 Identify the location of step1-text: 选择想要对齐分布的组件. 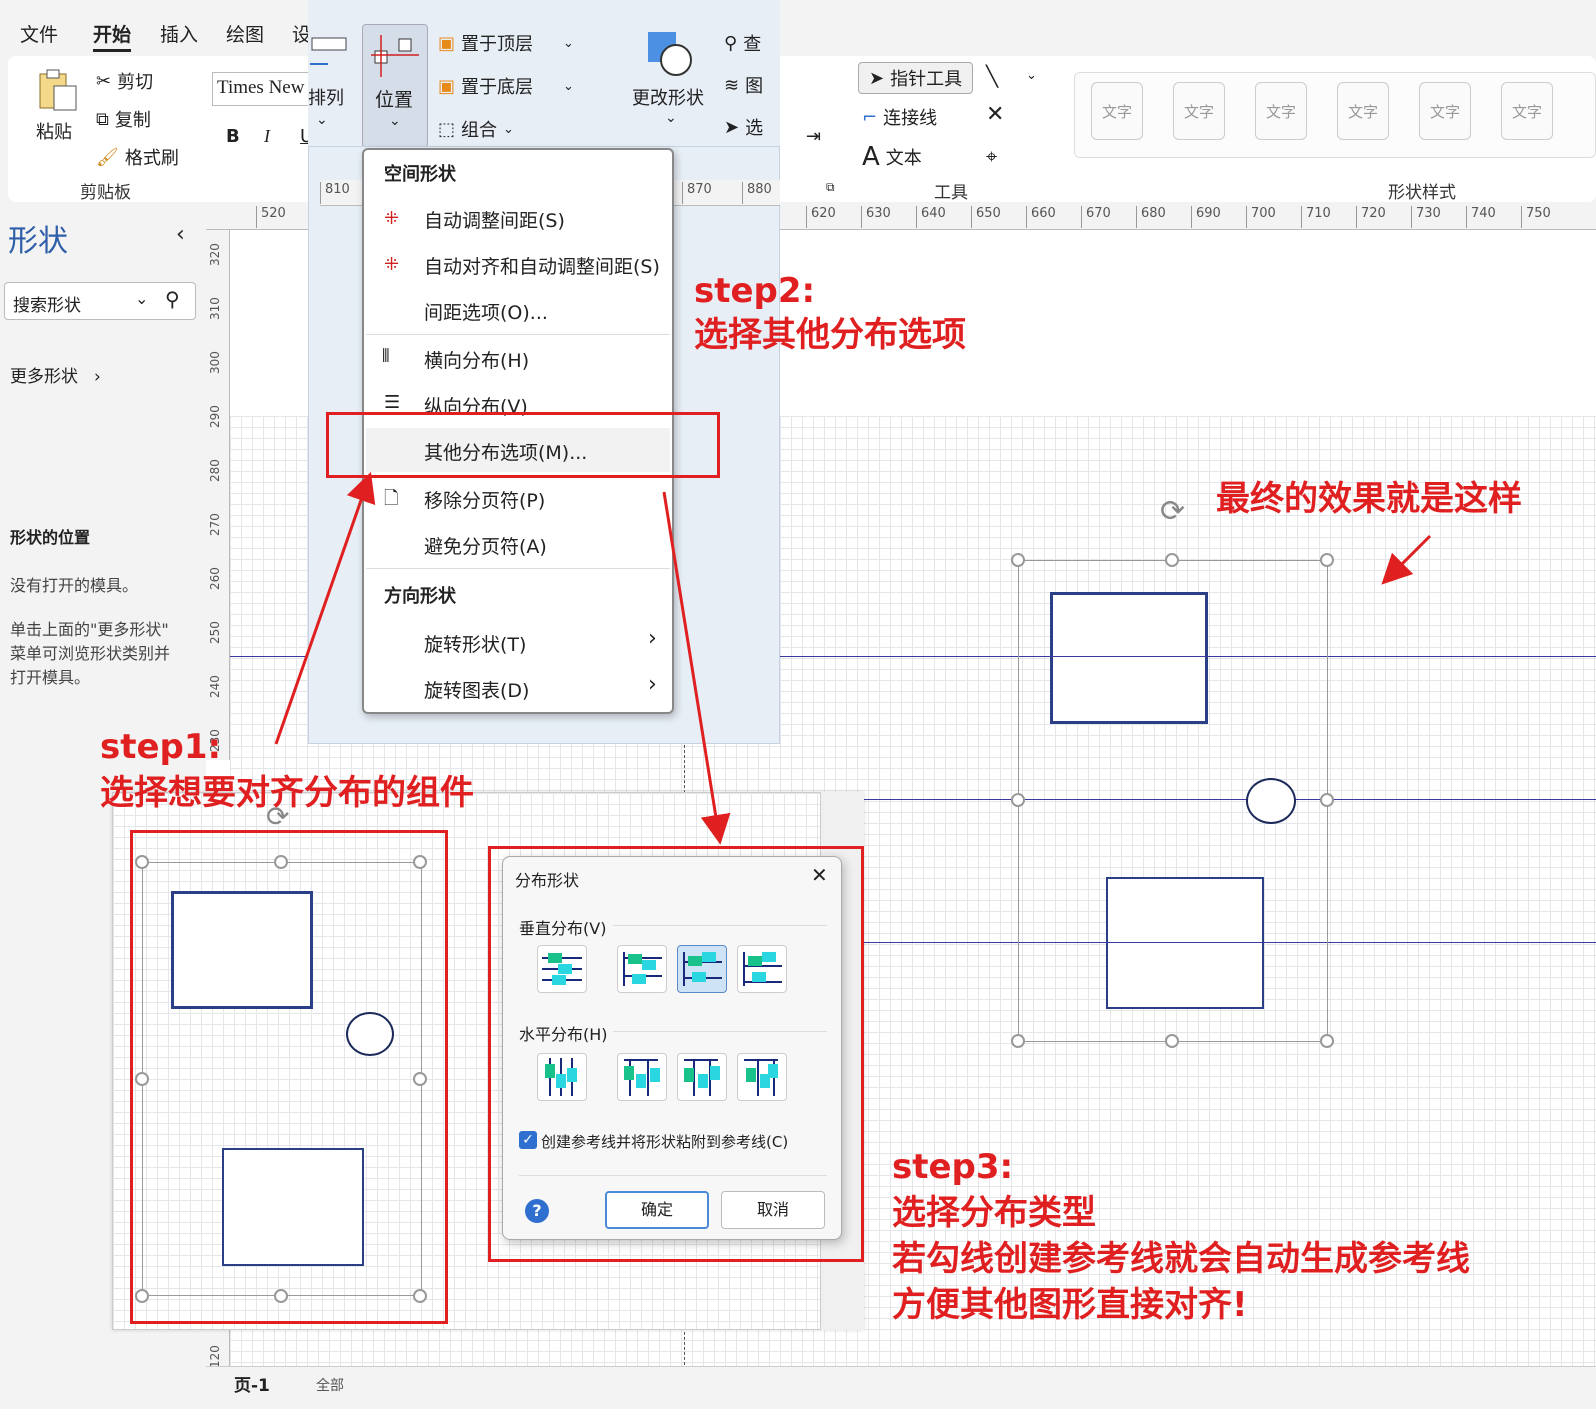
(287, 793).